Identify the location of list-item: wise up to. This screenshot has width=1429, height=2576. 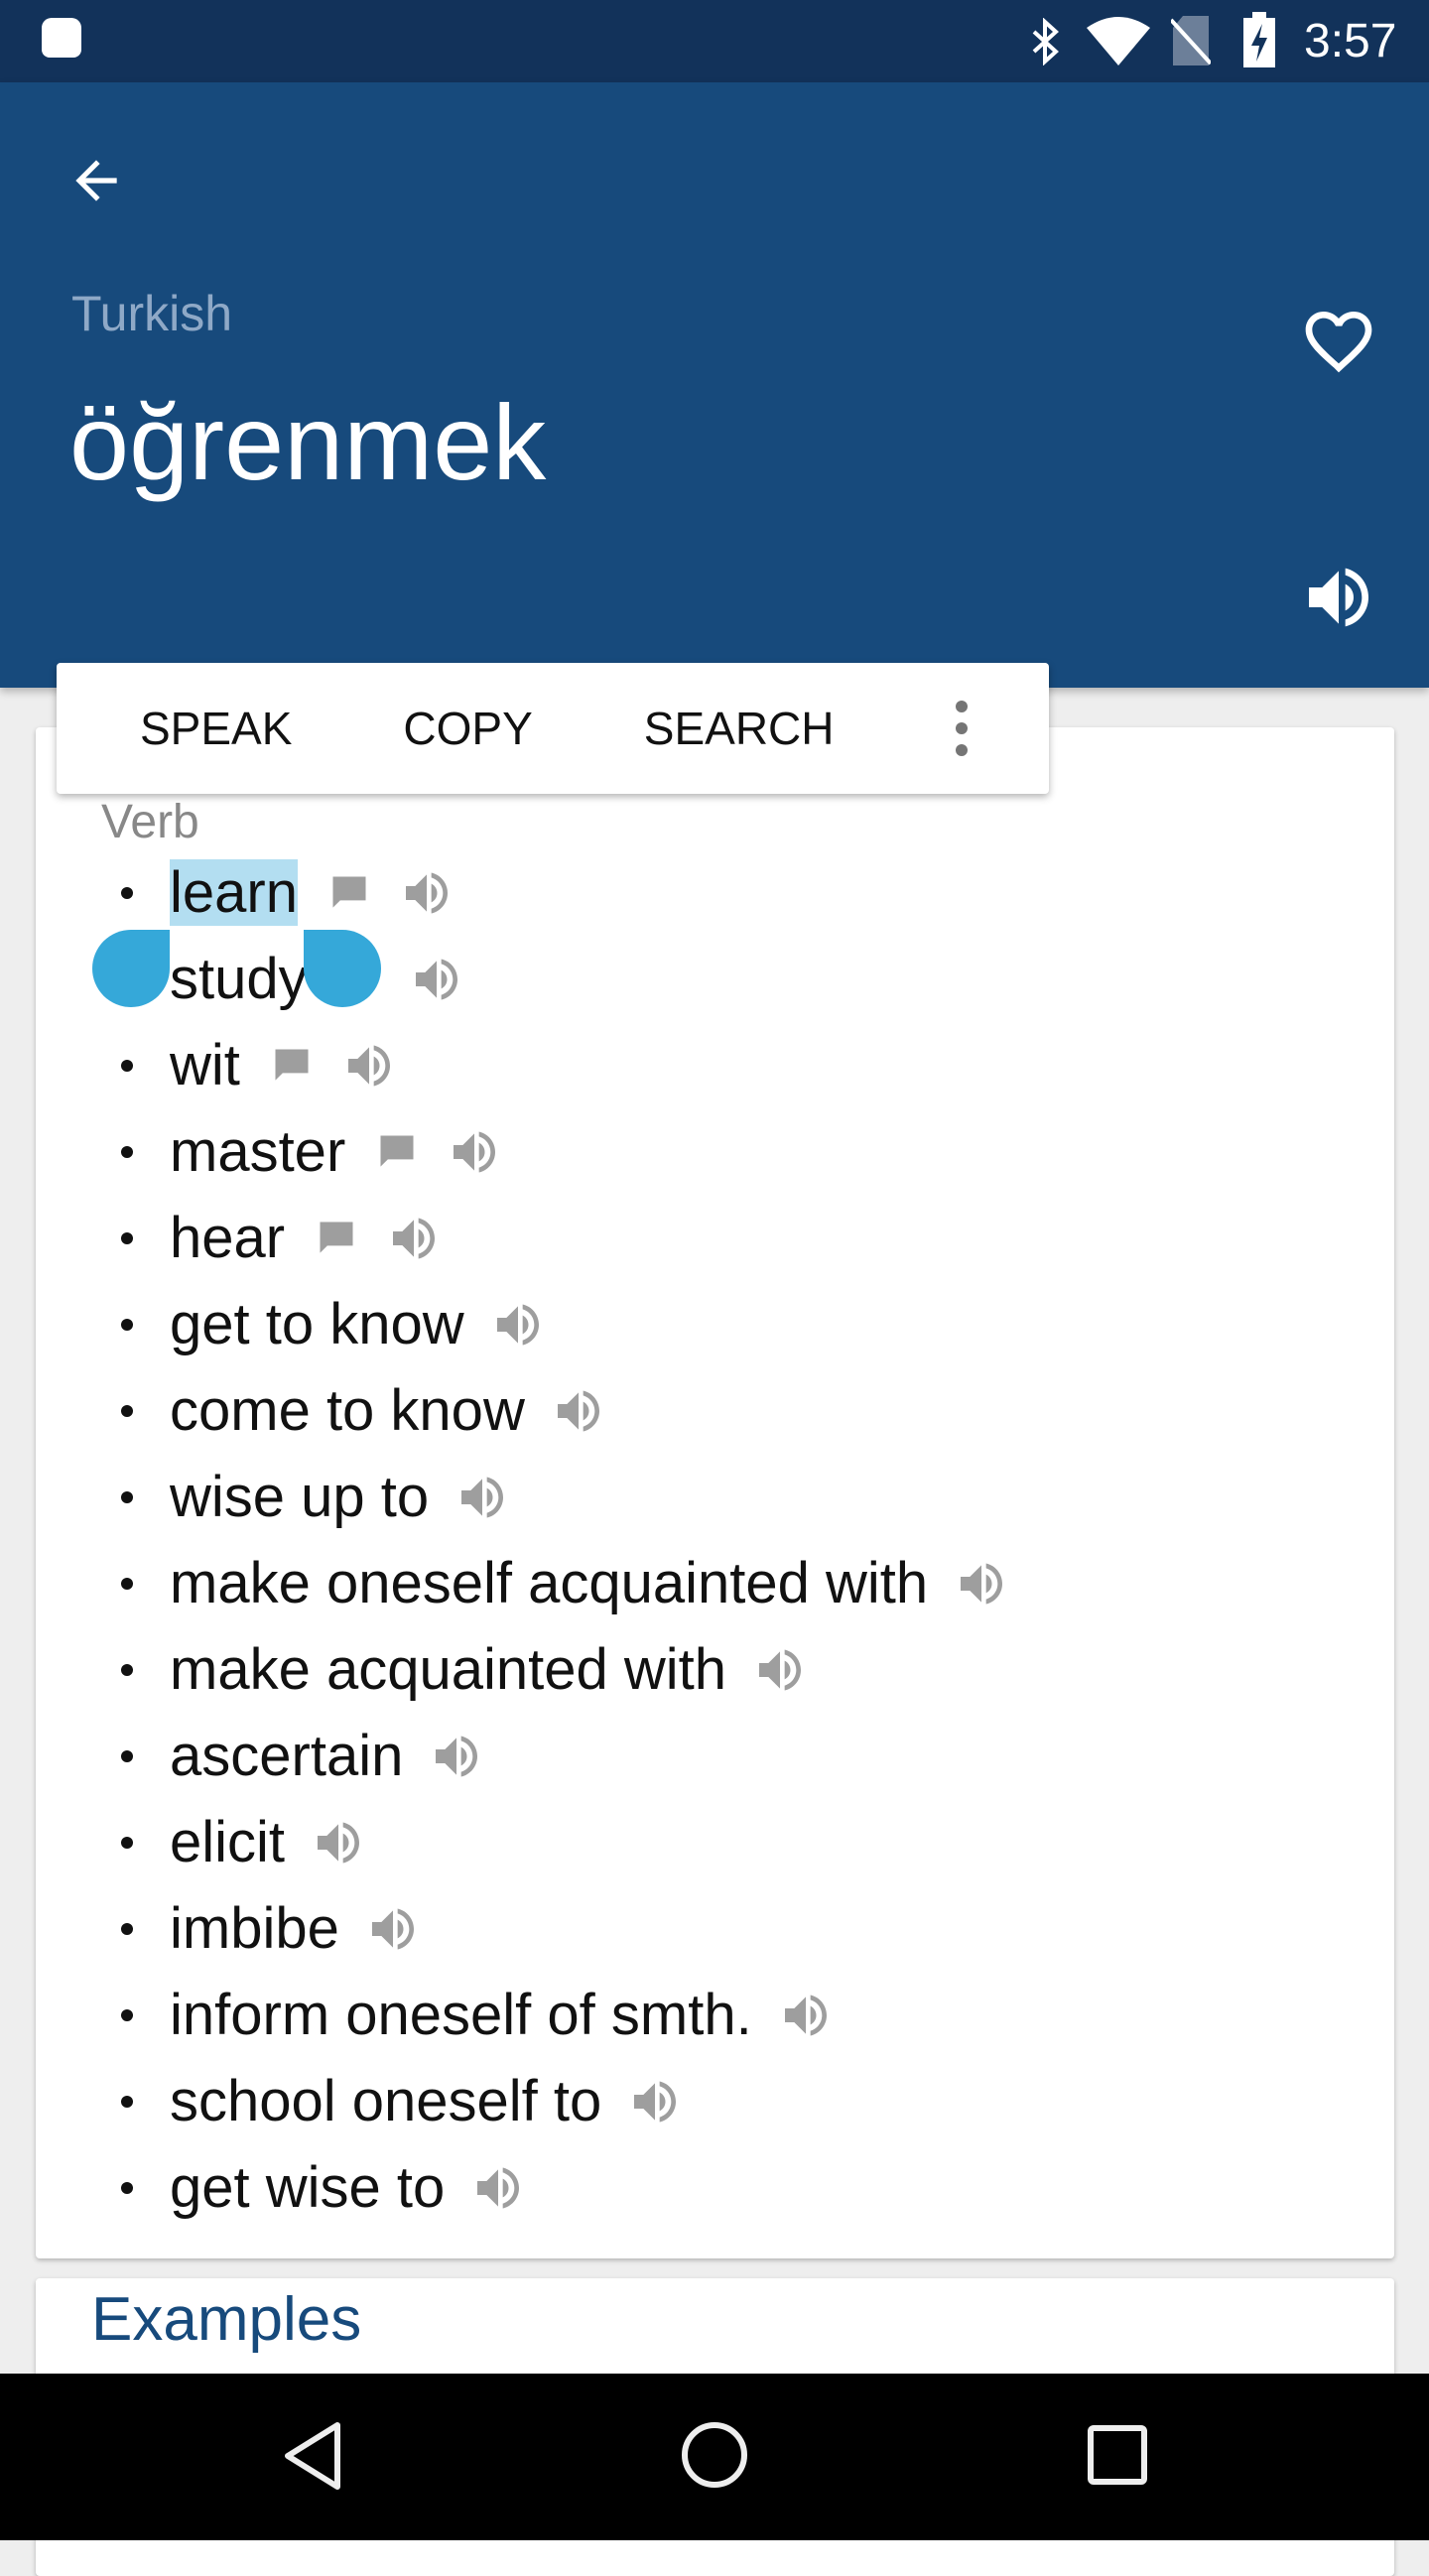
(315, 1497).